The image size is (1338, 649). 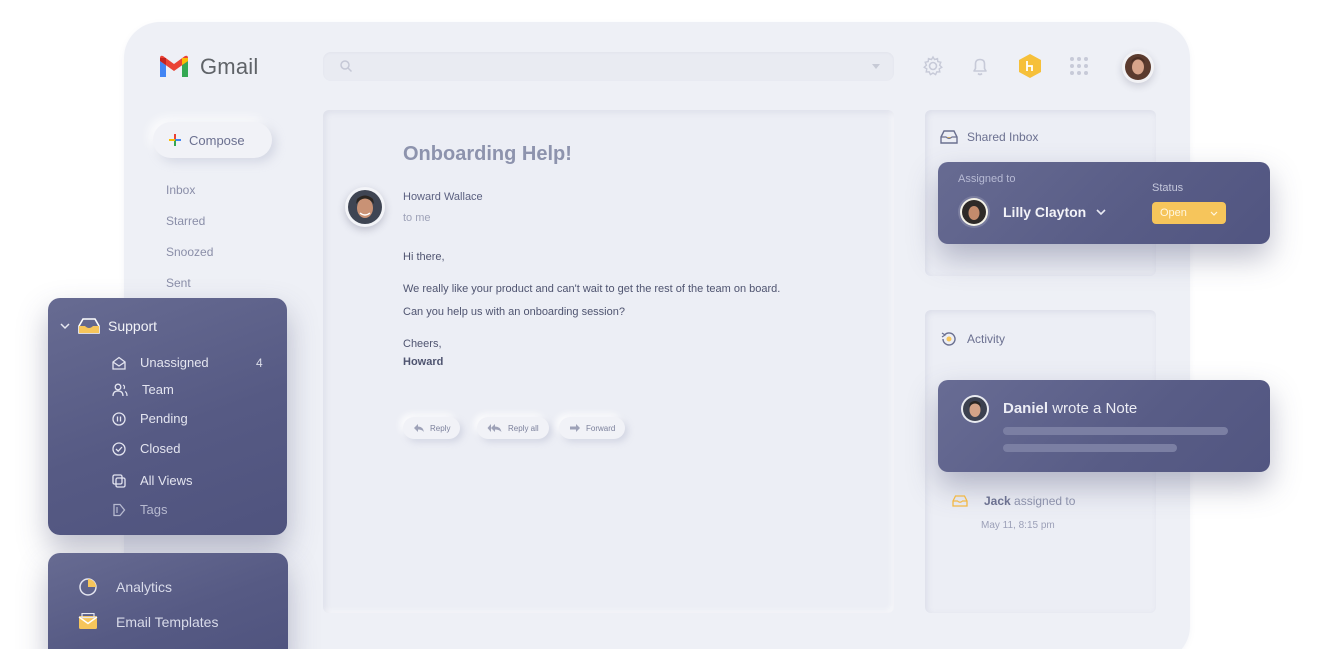 I want to click on nav-item-sent: Sent, so click(x=178, y=283).